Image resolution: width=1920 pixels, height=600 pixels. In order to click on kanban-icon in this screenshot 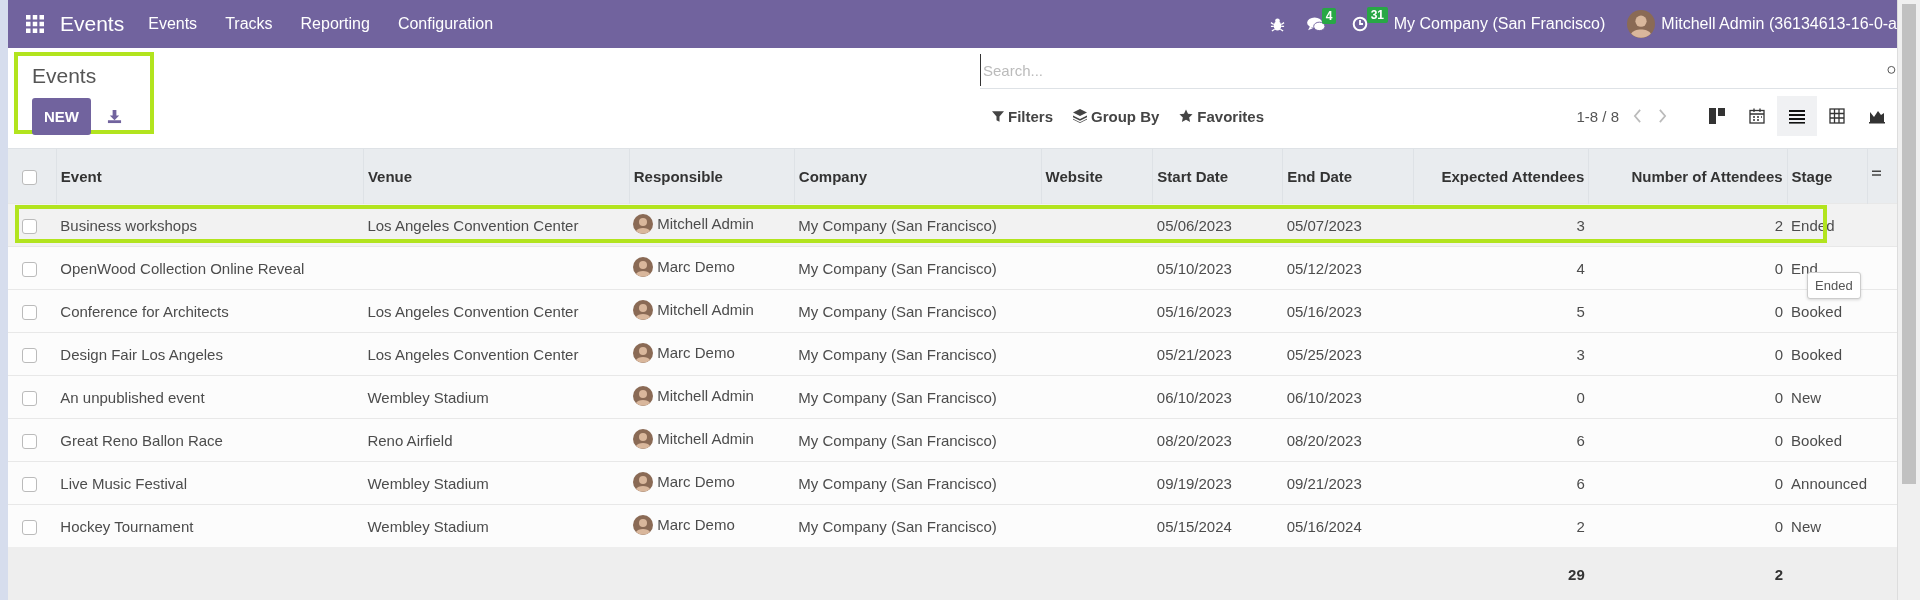, I will do `click(1717, 116)`.